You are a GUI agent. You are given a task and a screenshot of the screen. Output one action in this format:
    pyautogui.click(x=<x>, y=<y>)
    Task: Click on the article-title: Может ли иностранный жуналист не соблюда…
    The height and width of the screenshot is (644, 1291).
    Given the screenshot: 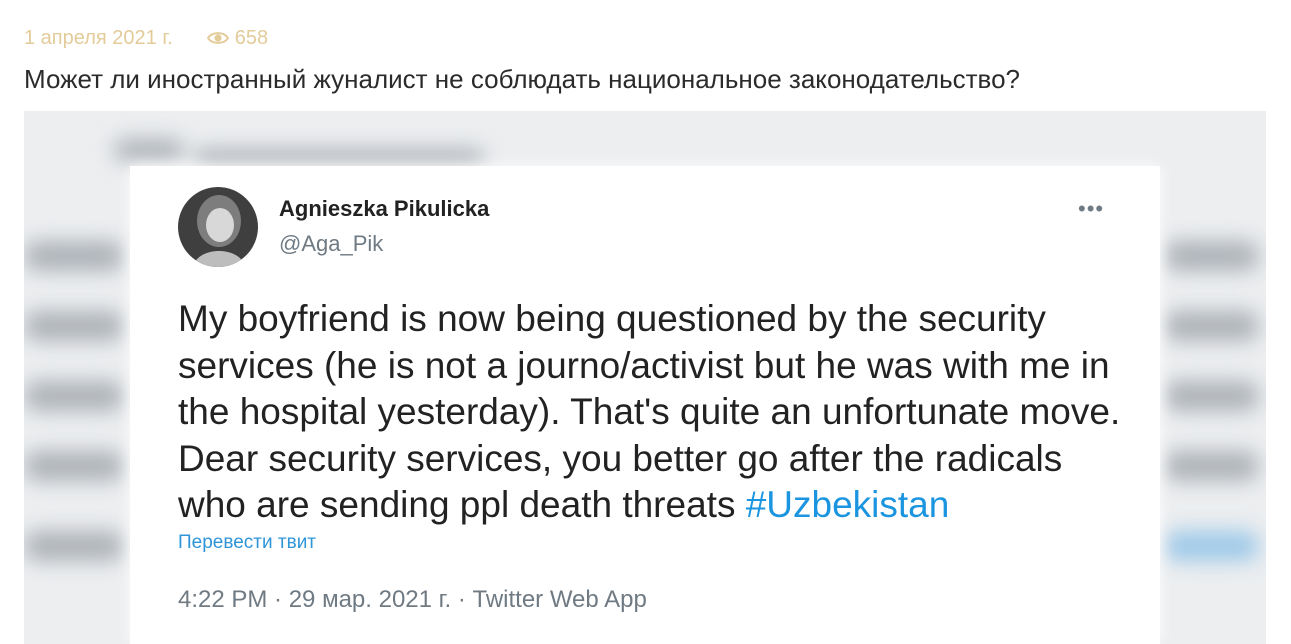 What is the action you would take?
    pyautogui.click(x=522, y=79)
    